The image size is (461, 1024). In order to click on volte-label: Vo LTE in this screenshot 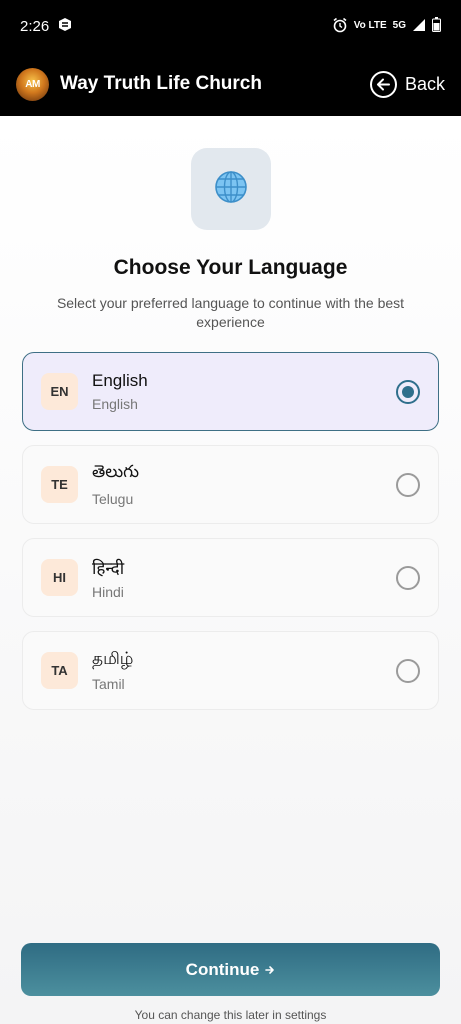, I will do `click(370, 25)`.